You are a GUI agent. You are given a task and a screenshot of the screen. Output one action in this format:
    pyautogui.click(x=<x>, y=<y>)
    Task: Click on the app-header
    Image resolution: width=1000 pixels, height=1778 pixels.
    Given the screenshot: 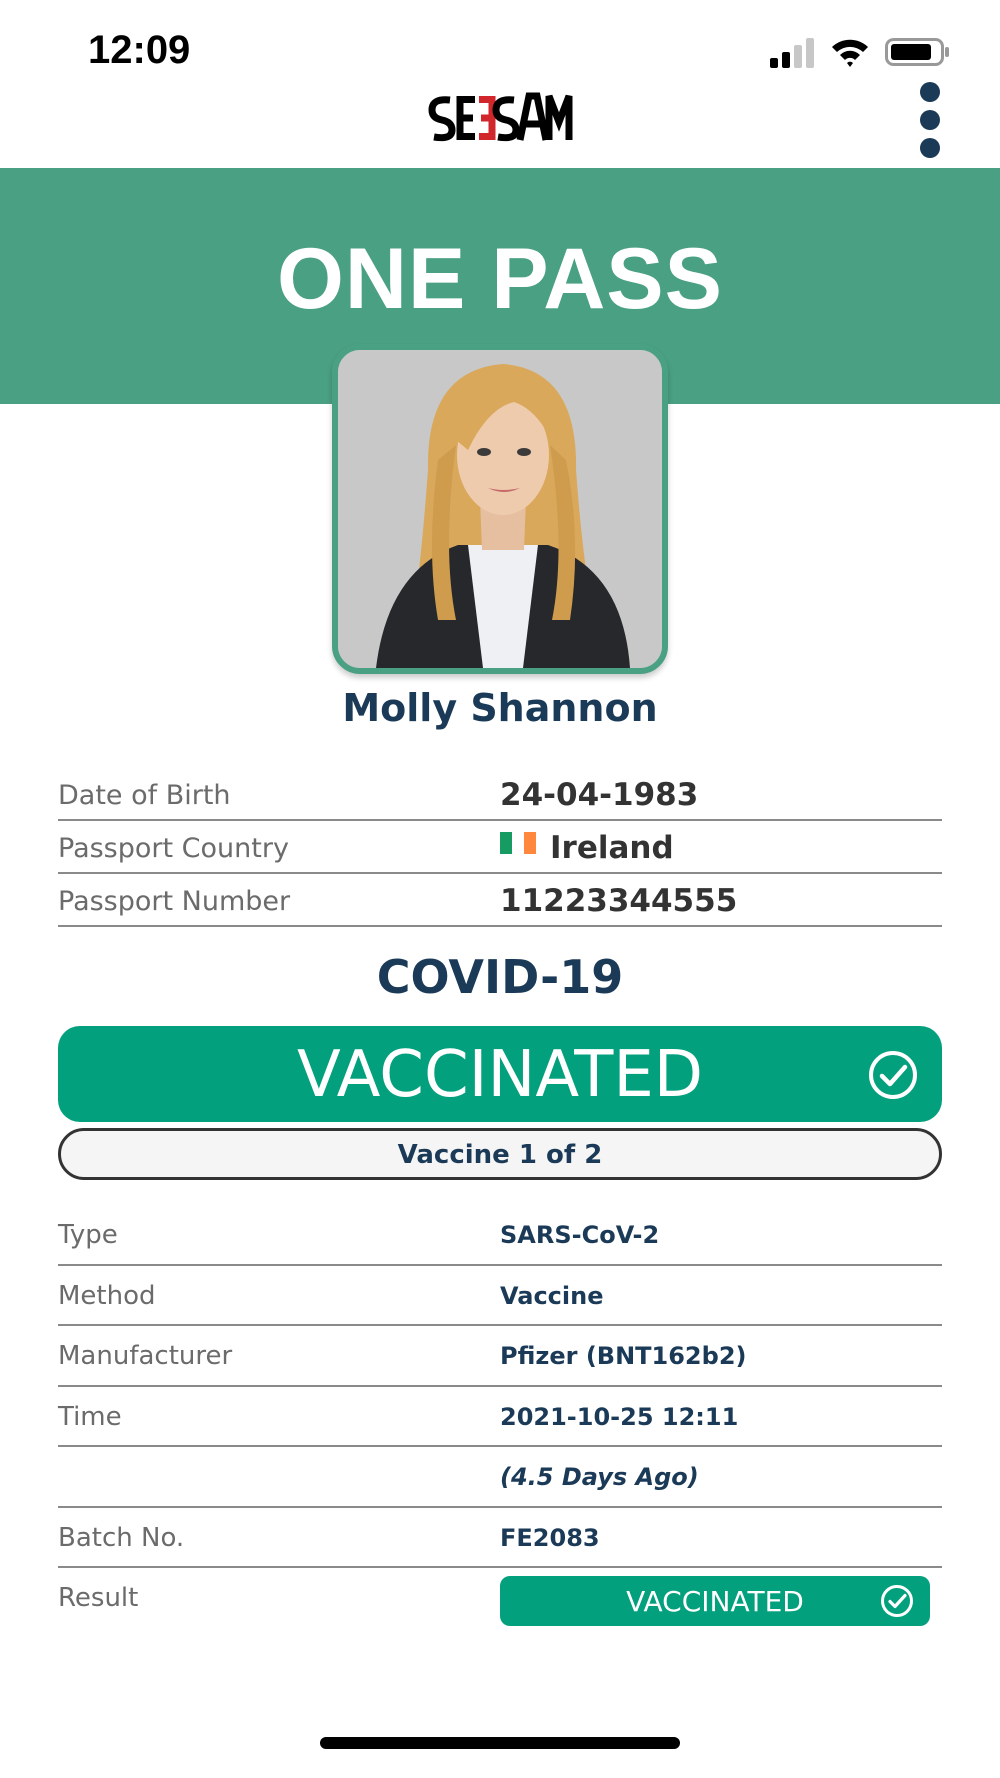 What is the action you would take?
    pyautogui.click(x=500, y=124)
    